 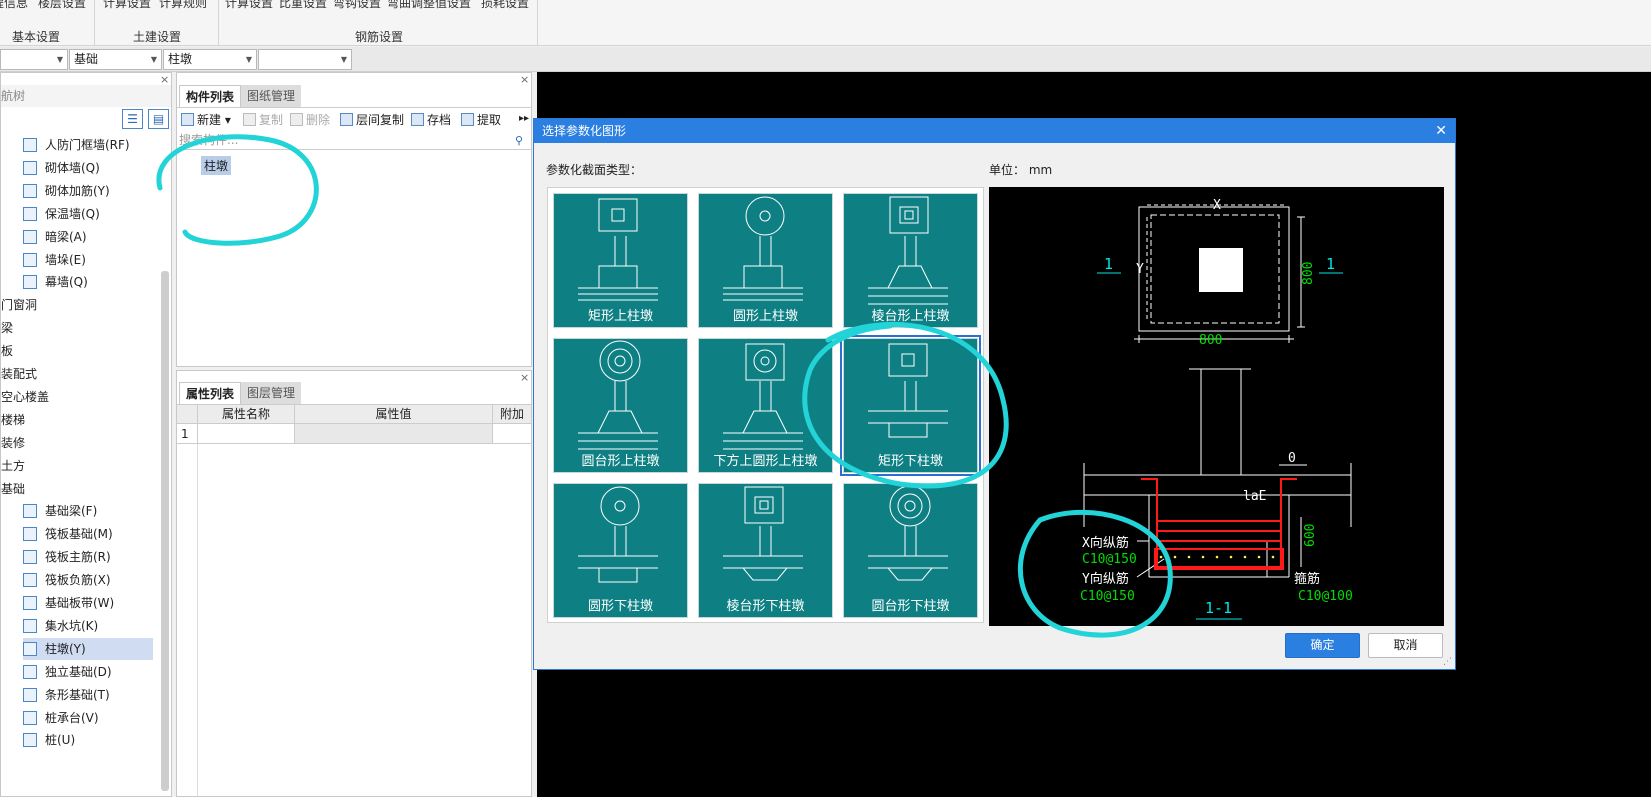 What do you see at coordinates (7, 328) in the screenshot?
I see `tree-item: 梁` at bounding box center [7, 328].